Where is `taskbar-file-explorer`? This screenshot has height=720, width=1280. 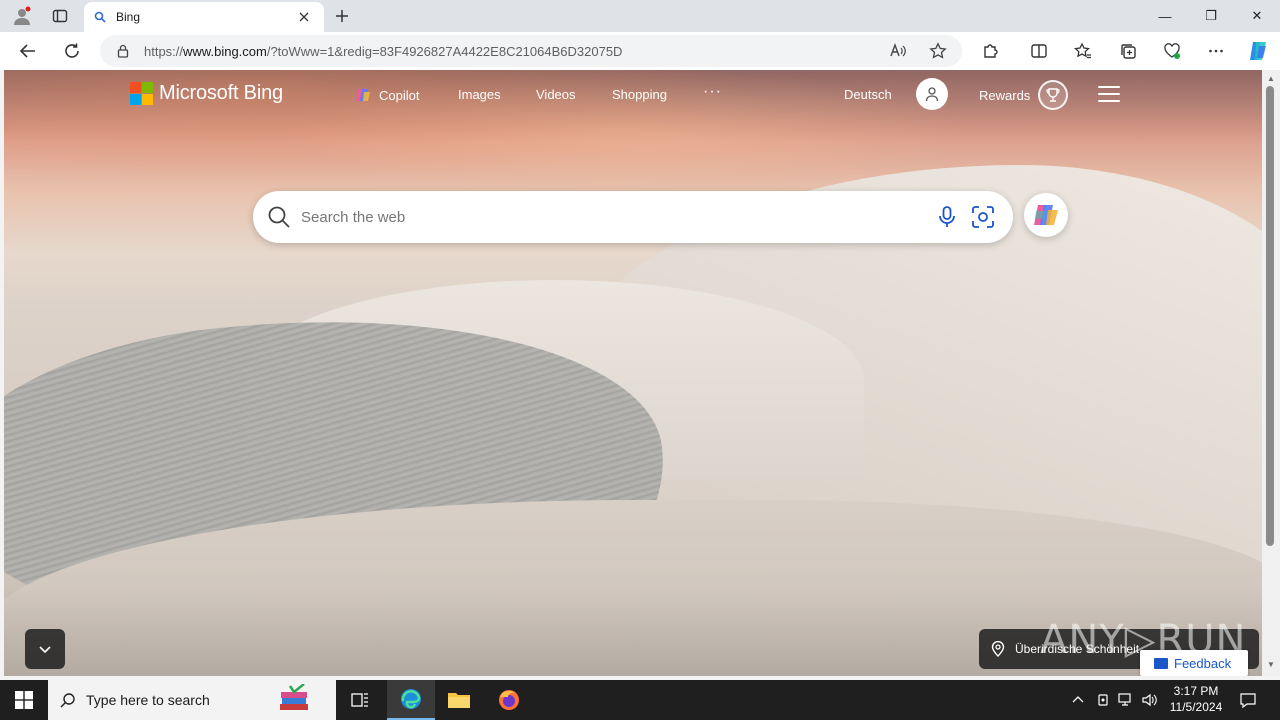
taskbar-file-explorer is located at coordinates (459, 700).